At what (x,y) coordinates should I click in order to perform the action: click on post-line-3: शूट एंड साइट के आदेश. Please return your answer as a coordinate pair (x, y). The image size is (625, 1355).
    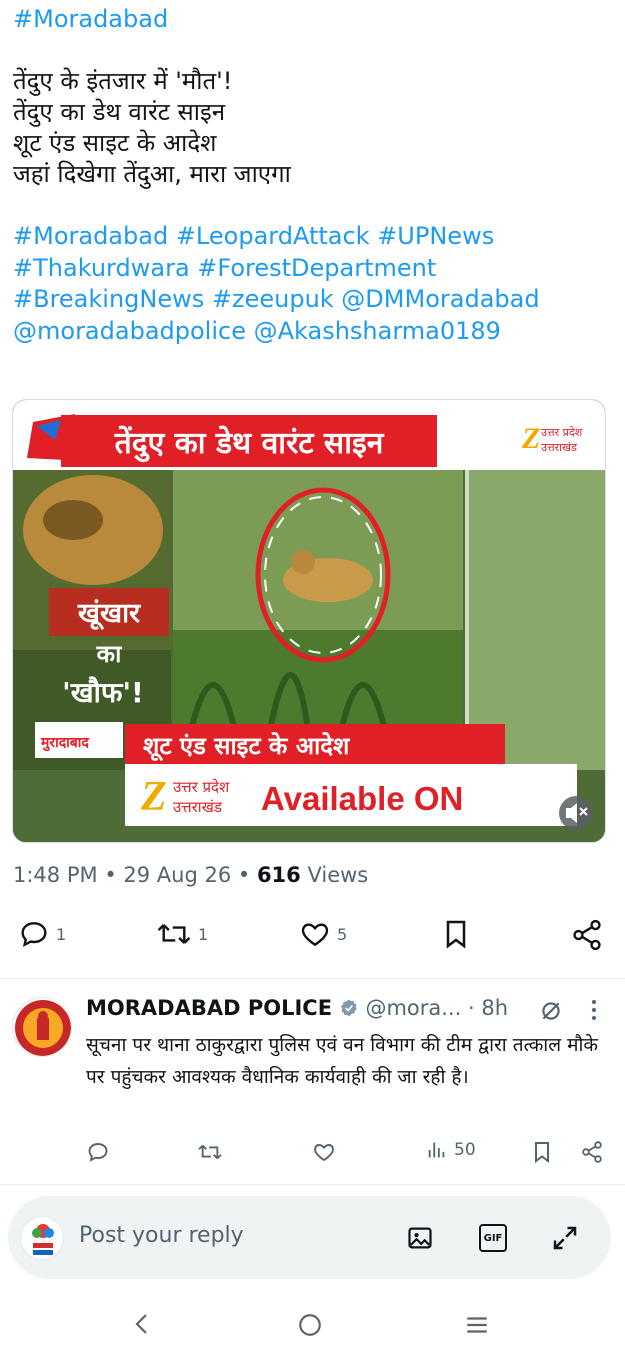
    Looking at the image, I should click on (115, 143).